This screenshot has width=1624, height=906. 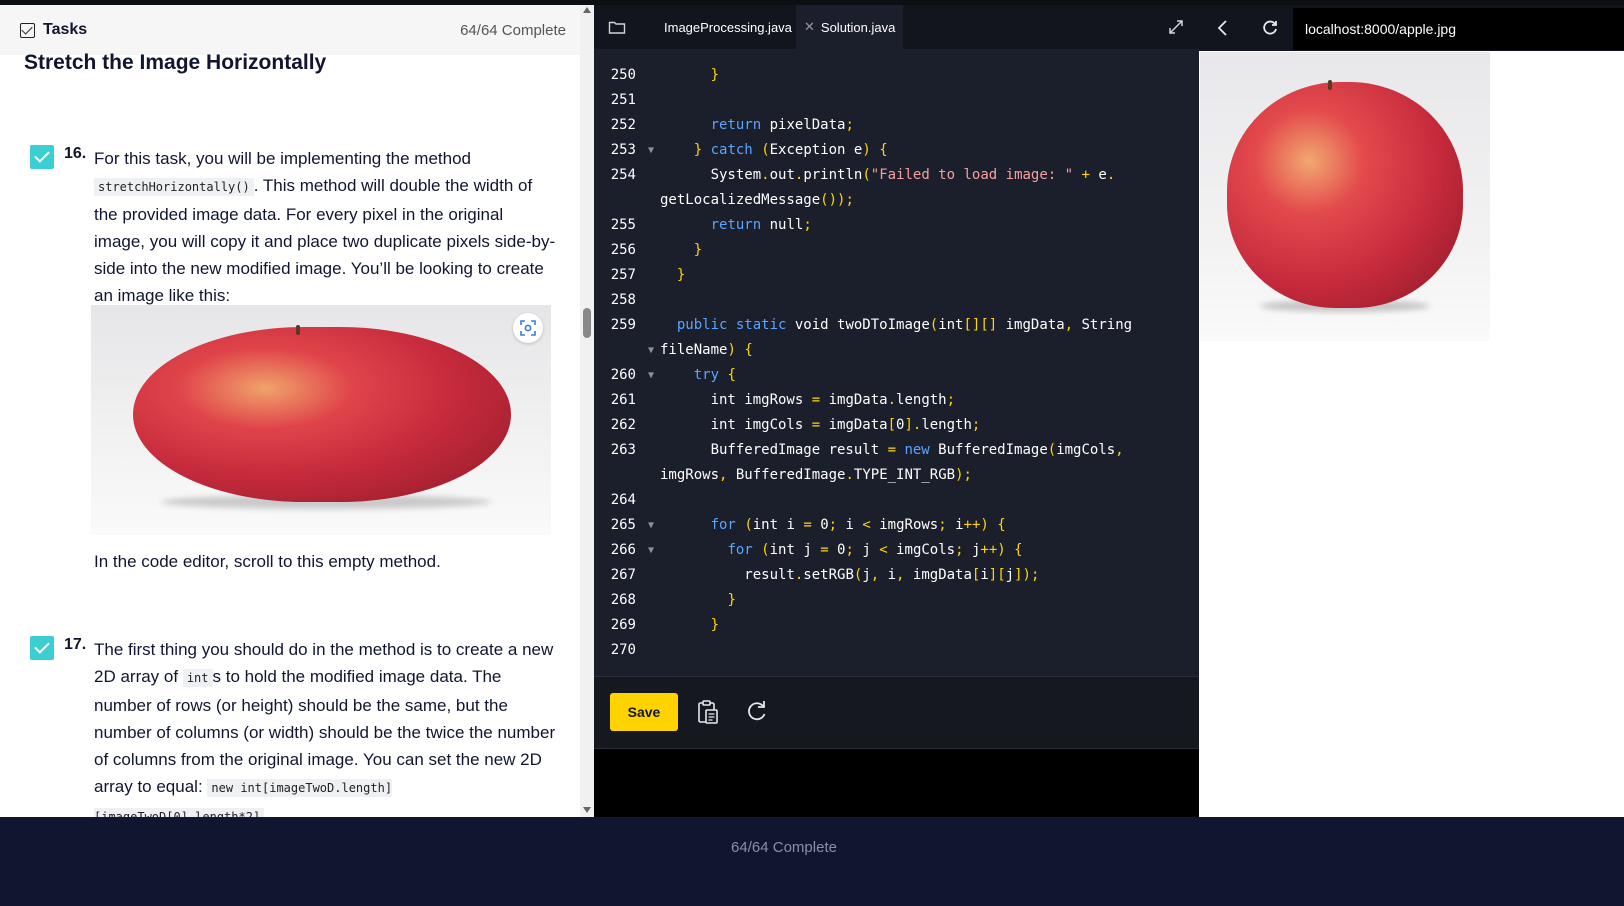 What do you see at coordinates (756, 713) in the screenshot?
I see `reset-icon` at bounding box center [756, 713].